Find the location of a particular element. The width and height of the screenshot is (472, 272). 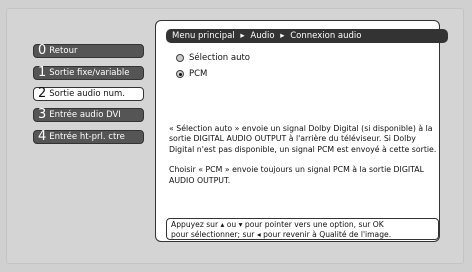

menu-item-label: Sortie audio num. is located at coordinates (87, 94).